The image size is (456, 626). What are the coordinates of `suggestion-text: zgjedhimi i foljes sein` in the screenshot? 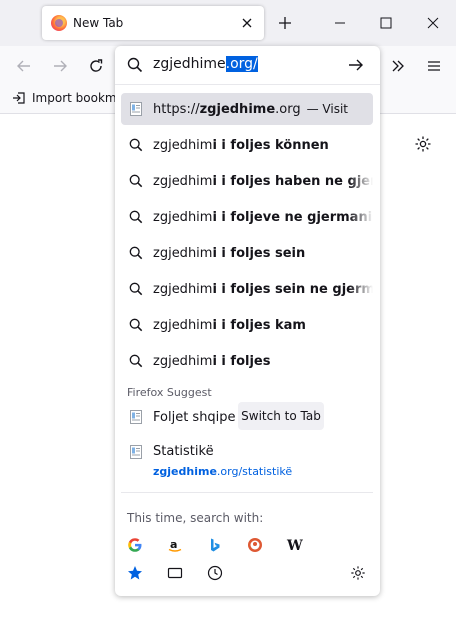 It's located at (229, 253).